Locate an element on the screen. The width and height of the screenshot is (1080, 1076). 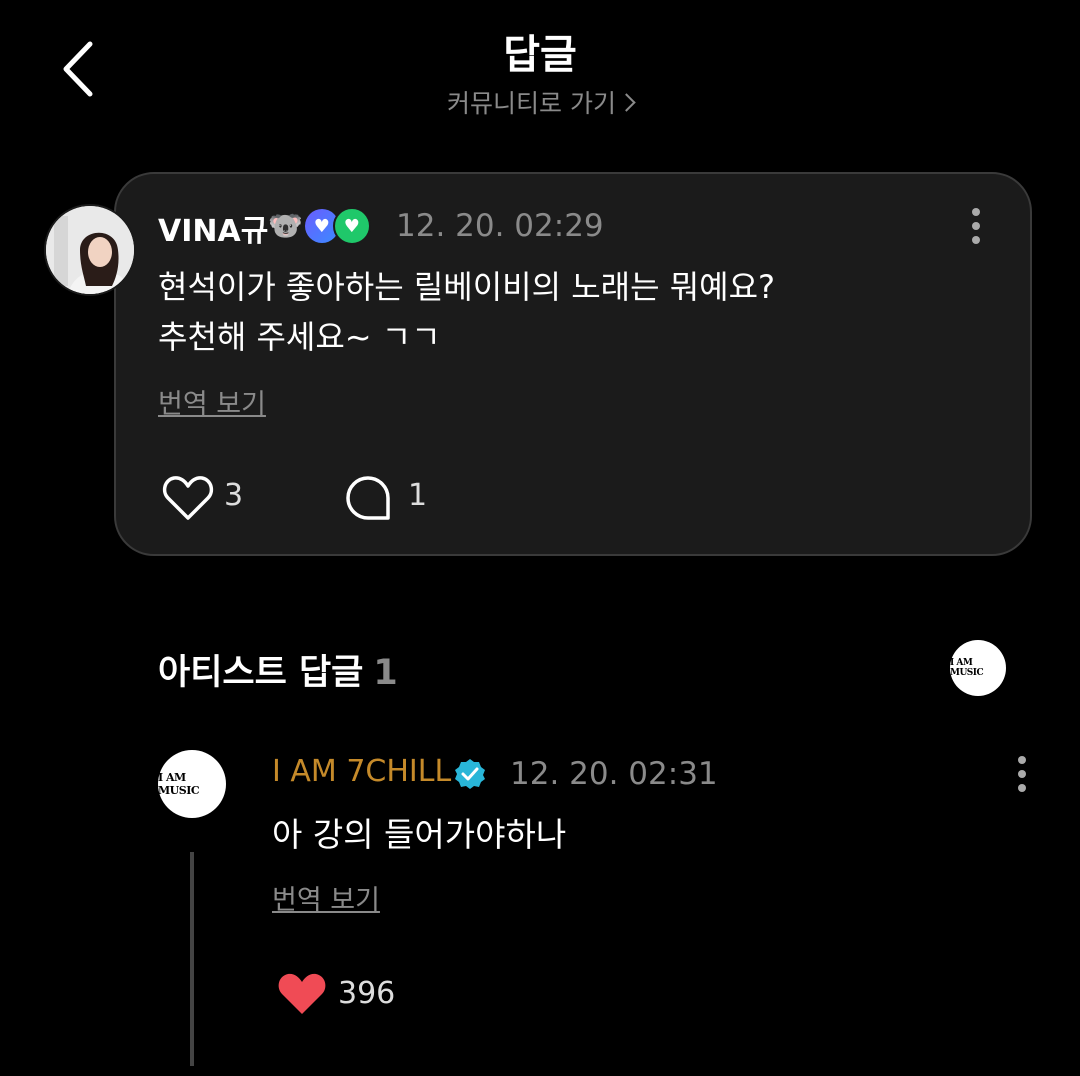
community-link-label: 커뮤니티로 가기 is located at coordinates (531, 103).